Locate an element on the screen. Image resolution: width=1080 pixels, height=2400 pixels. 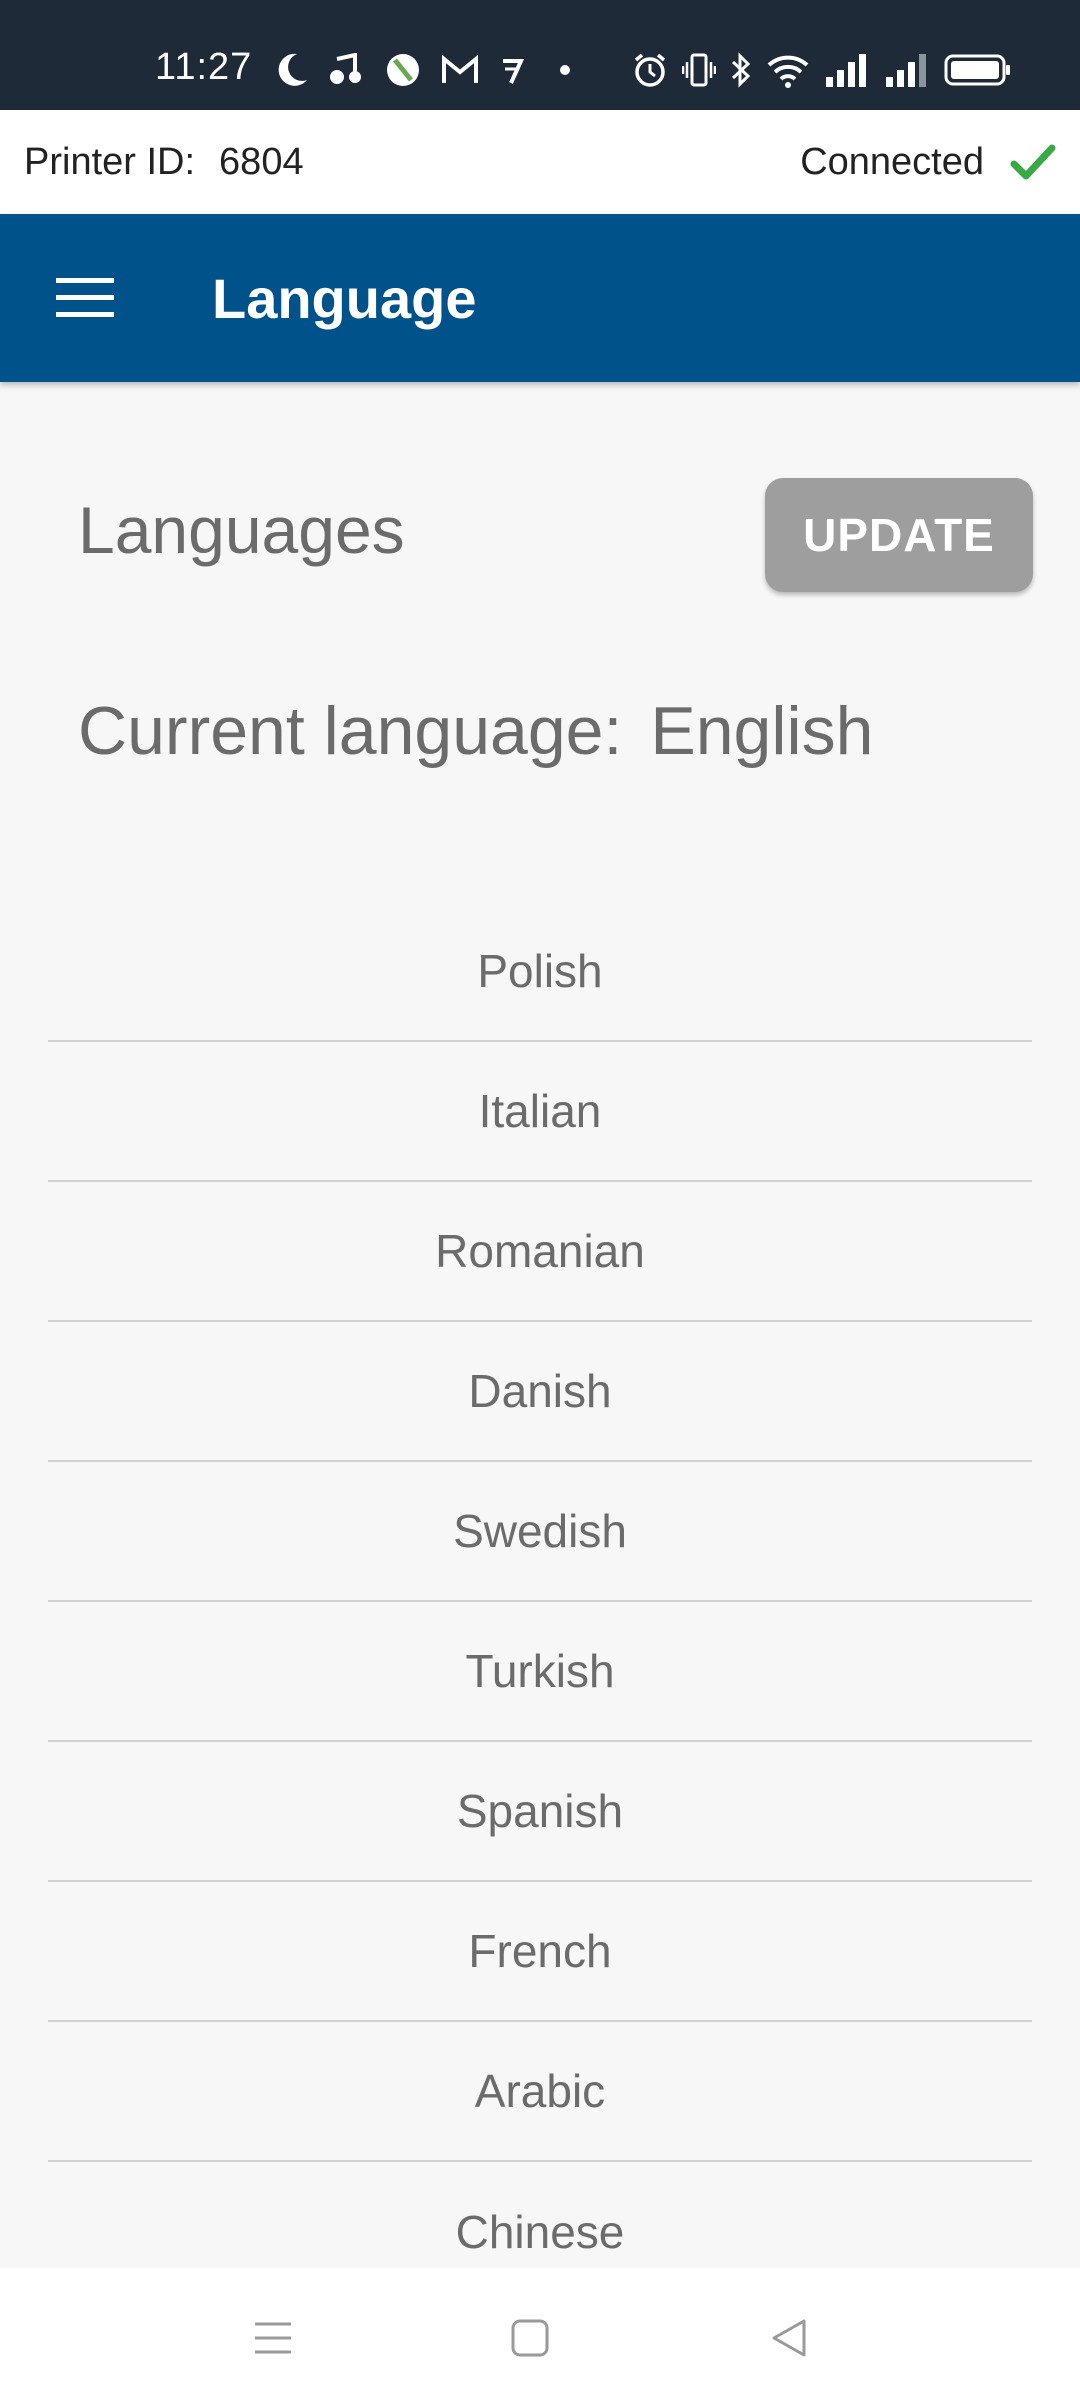
back-icon is located at coordinates (789, 2338).